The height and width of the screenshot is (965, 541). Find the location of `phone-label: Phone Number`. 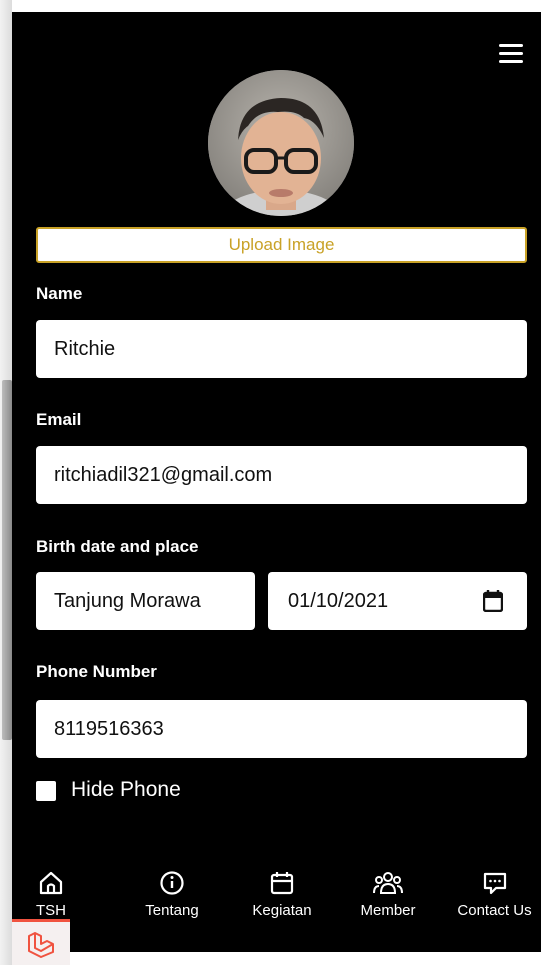

phone-label: Phone Number is located at coordinates (96, 671).